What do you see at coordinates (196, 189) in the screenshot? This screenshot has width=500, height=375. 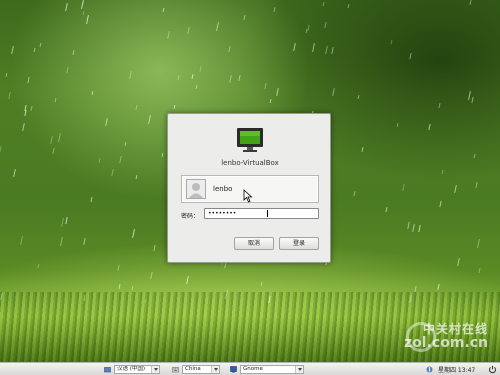 I see `user-avatar-icon` at bounding box center [196, 189].